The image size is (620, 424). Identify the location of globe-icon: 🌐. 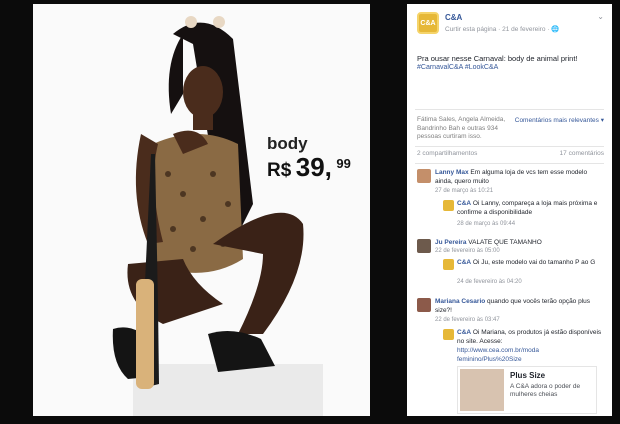
(555, 29).